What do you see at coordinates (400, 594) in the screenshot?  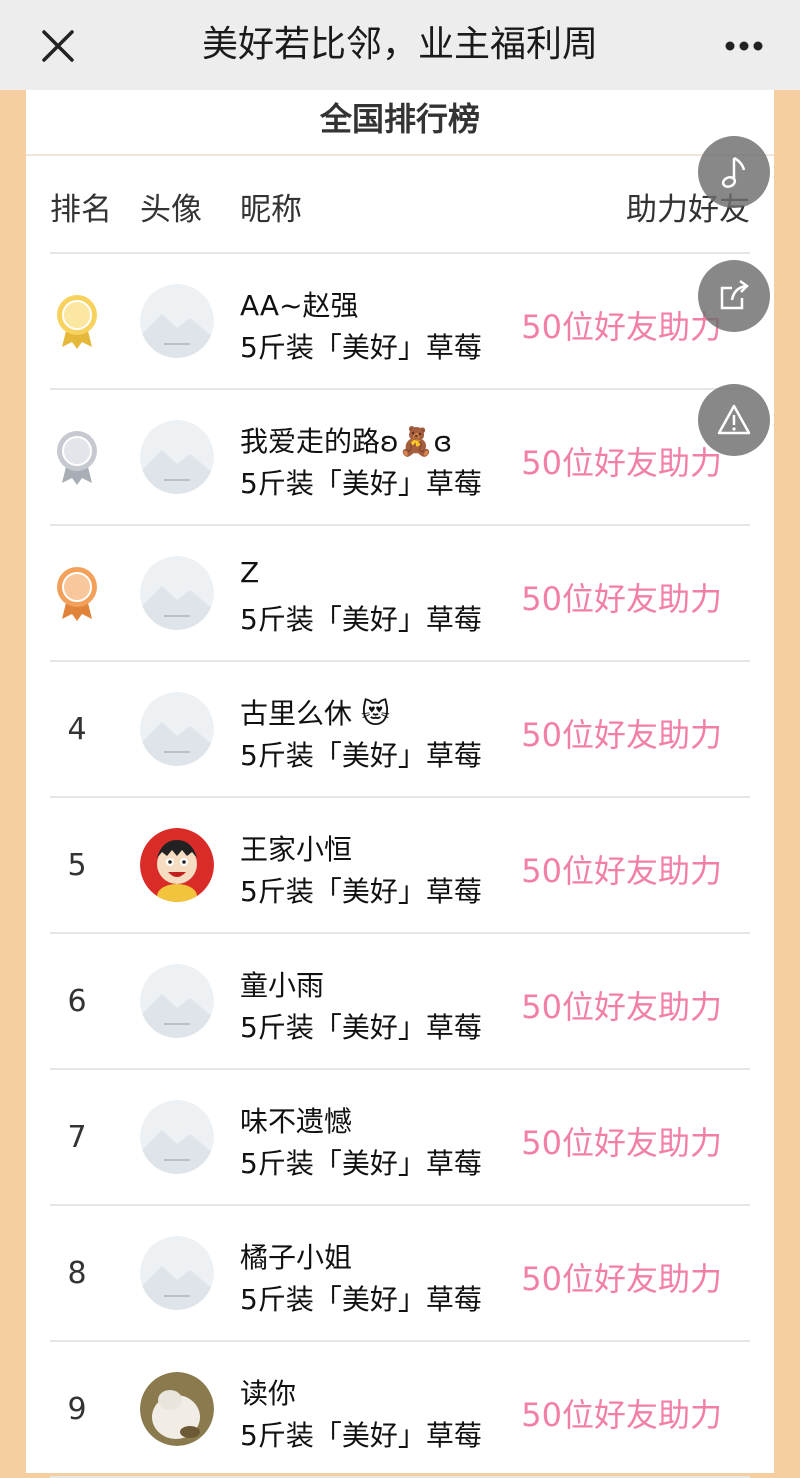 I see `leaderboard-row: Z 5斤装「美好」草莓 50位好友助力` at bounding box center [400, 594].